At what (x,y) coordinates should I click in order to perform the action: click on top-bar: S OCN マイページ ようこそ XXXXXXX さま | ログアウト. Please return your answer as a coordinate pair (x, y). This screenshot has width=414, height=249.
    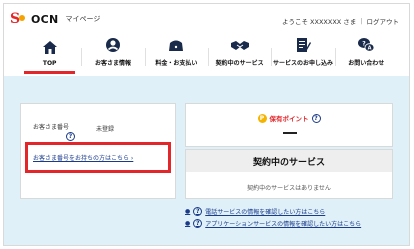
    Looking at the image, I should click on (206, 18).